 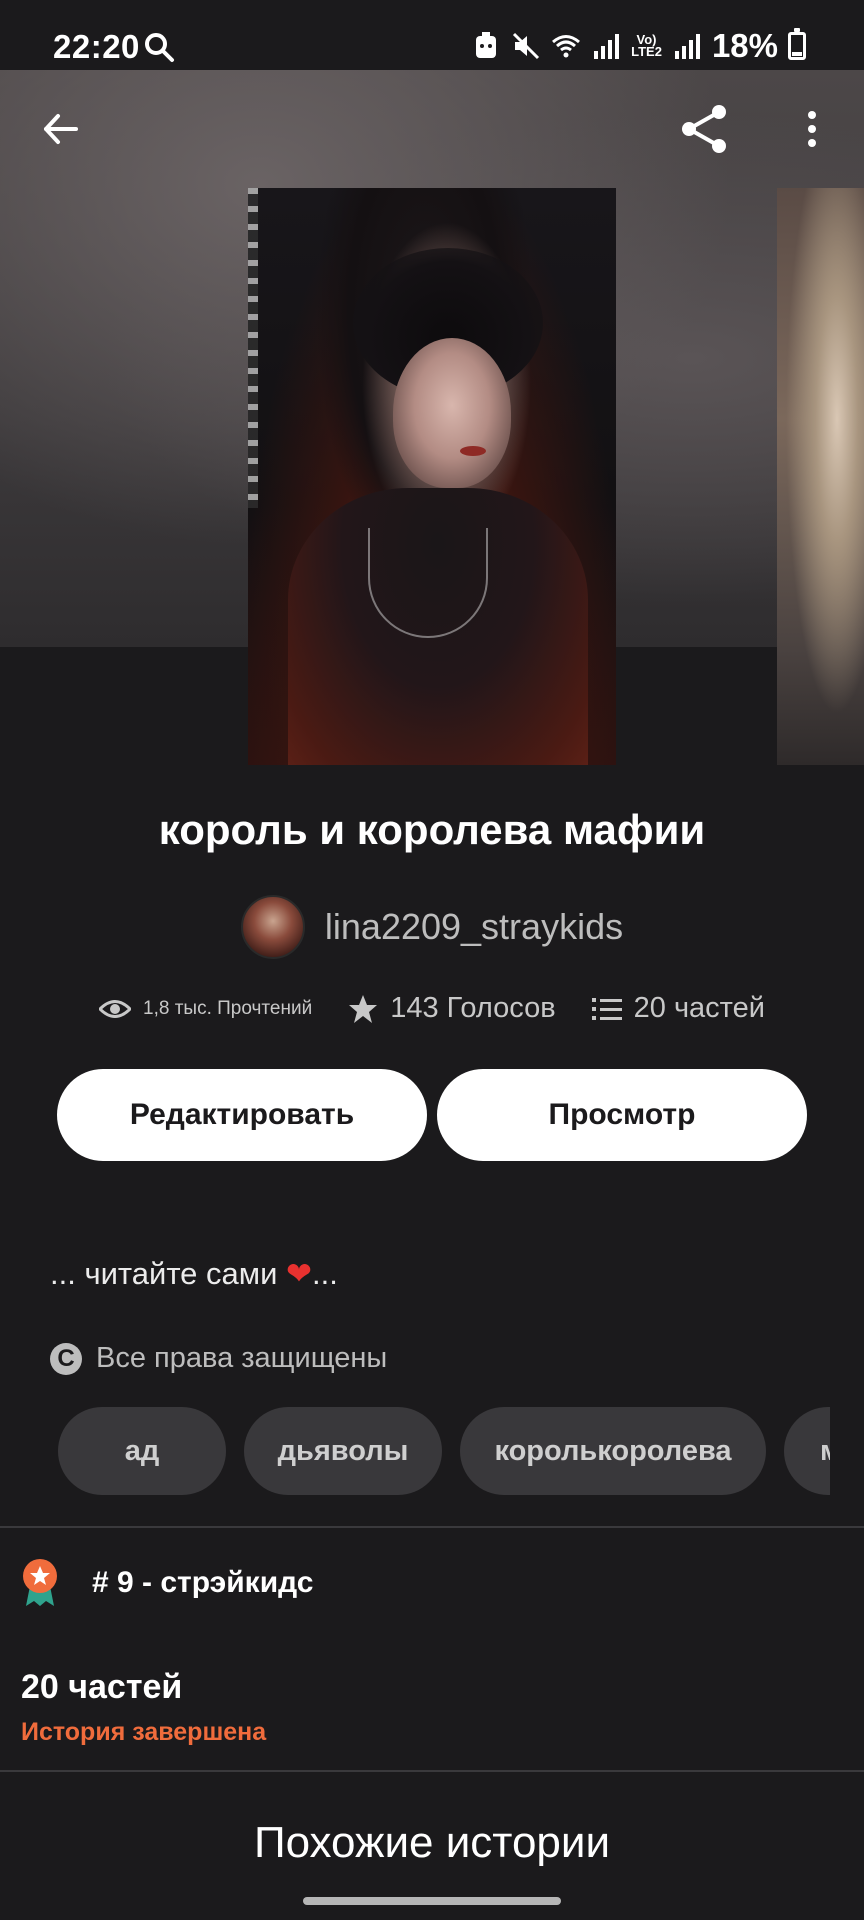 I want to click on arrow-left-icon, so click(x=61, y=129).